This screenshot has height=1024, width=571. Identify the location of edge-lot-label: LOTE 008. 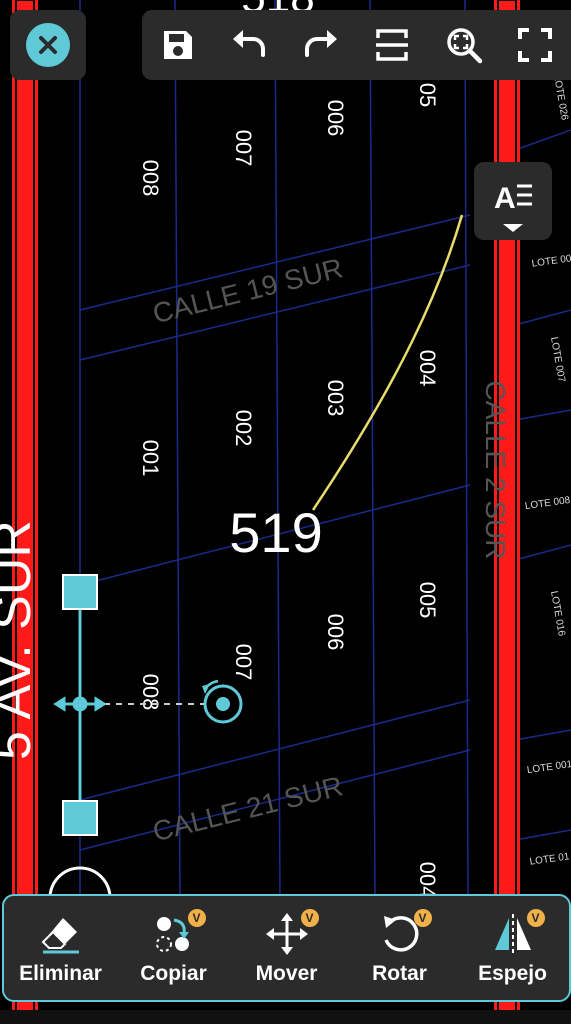
(547, 503).